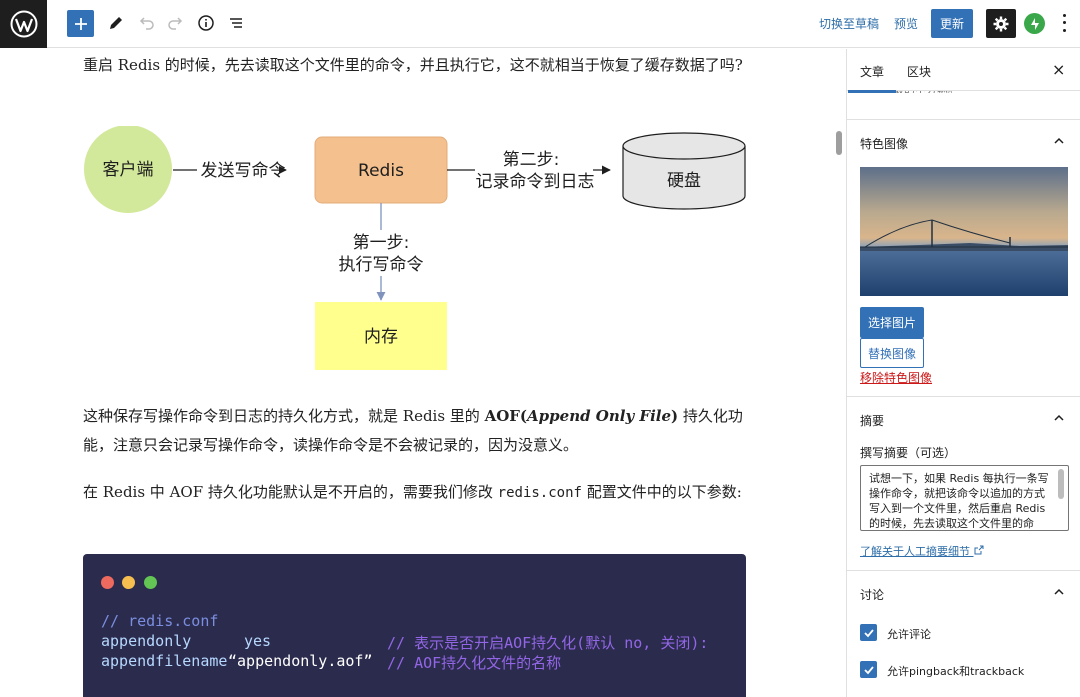 Image resolution: width=1080 pixels, height=697 pixels. I want to click on aof-text: AOF(, so click(506, 416).